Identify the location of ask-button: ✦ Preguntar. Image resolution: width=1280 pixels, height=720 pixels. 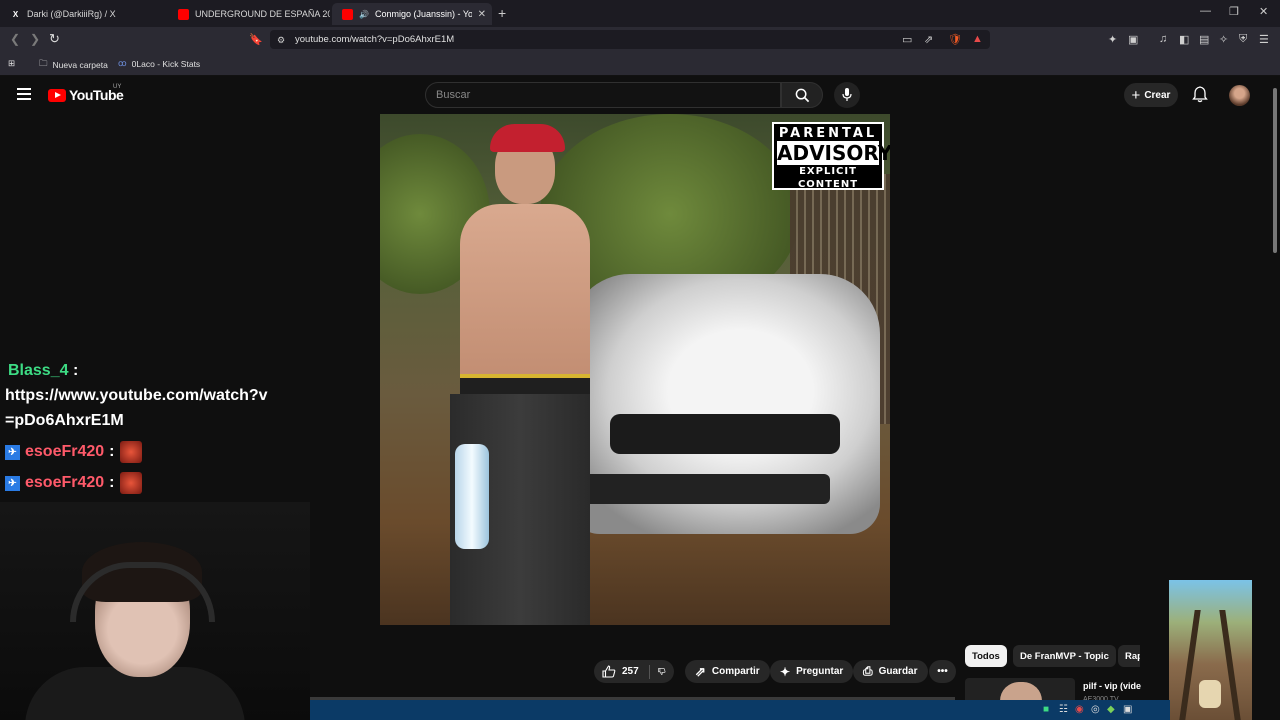
(812, 671).